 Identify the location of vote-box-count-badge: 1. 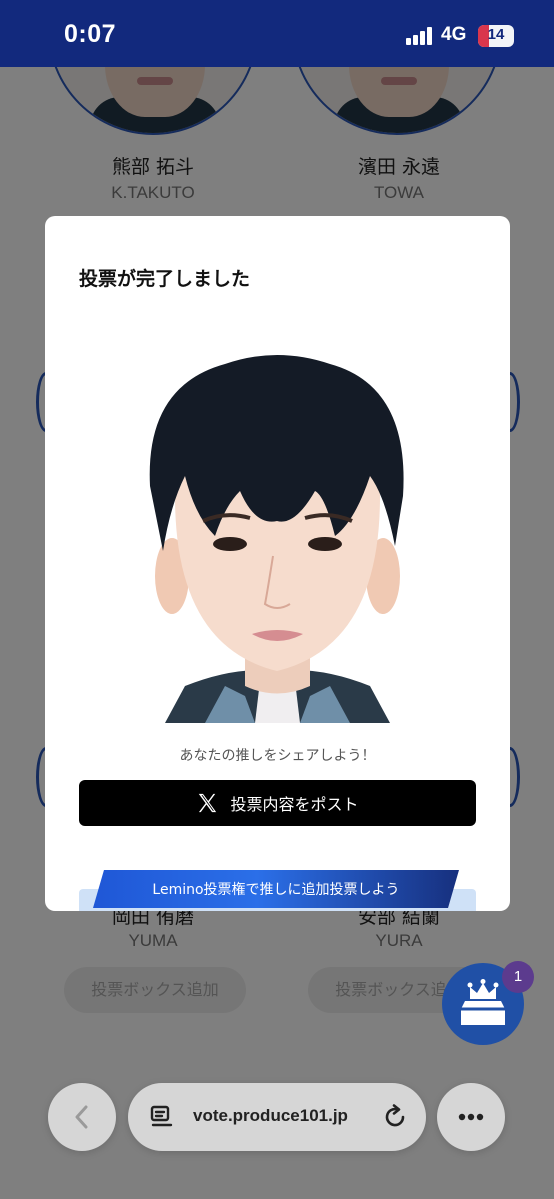
(518, 977).